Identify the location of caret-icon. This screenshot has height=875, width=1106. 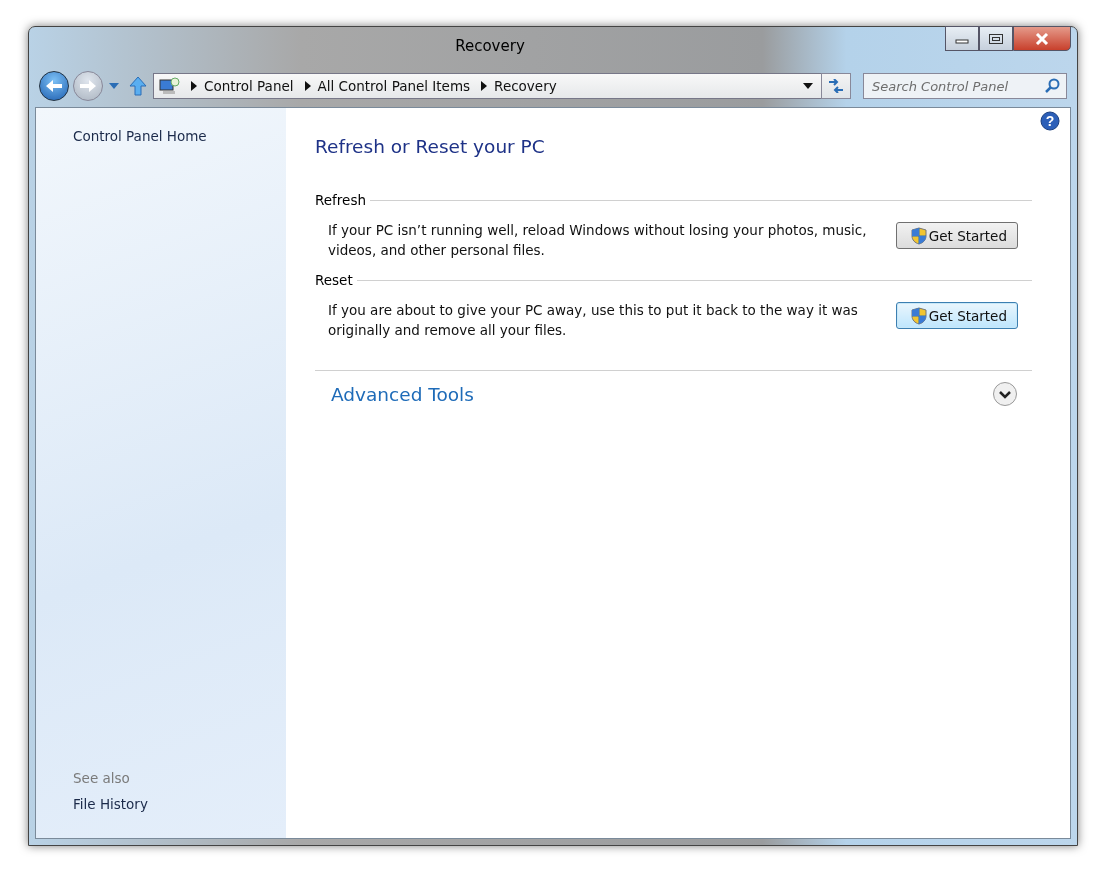
(114, 86).